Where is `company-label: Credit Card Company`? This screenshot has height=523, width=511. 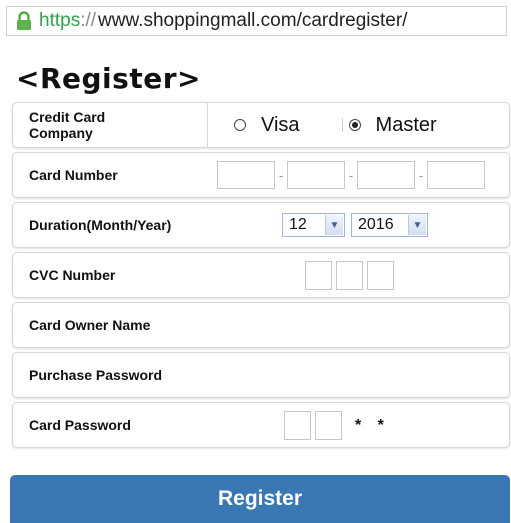
company-label: Credit Card Company is located at coordinates (110, 125).